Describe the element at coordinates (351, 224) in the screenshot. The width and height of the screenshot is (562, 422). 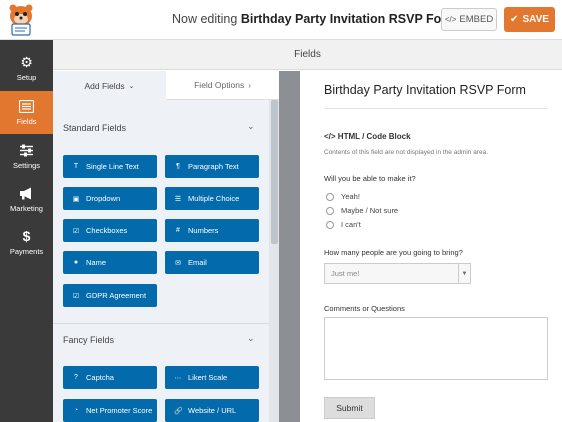
I see `radio-option-label: I can't` at that location.